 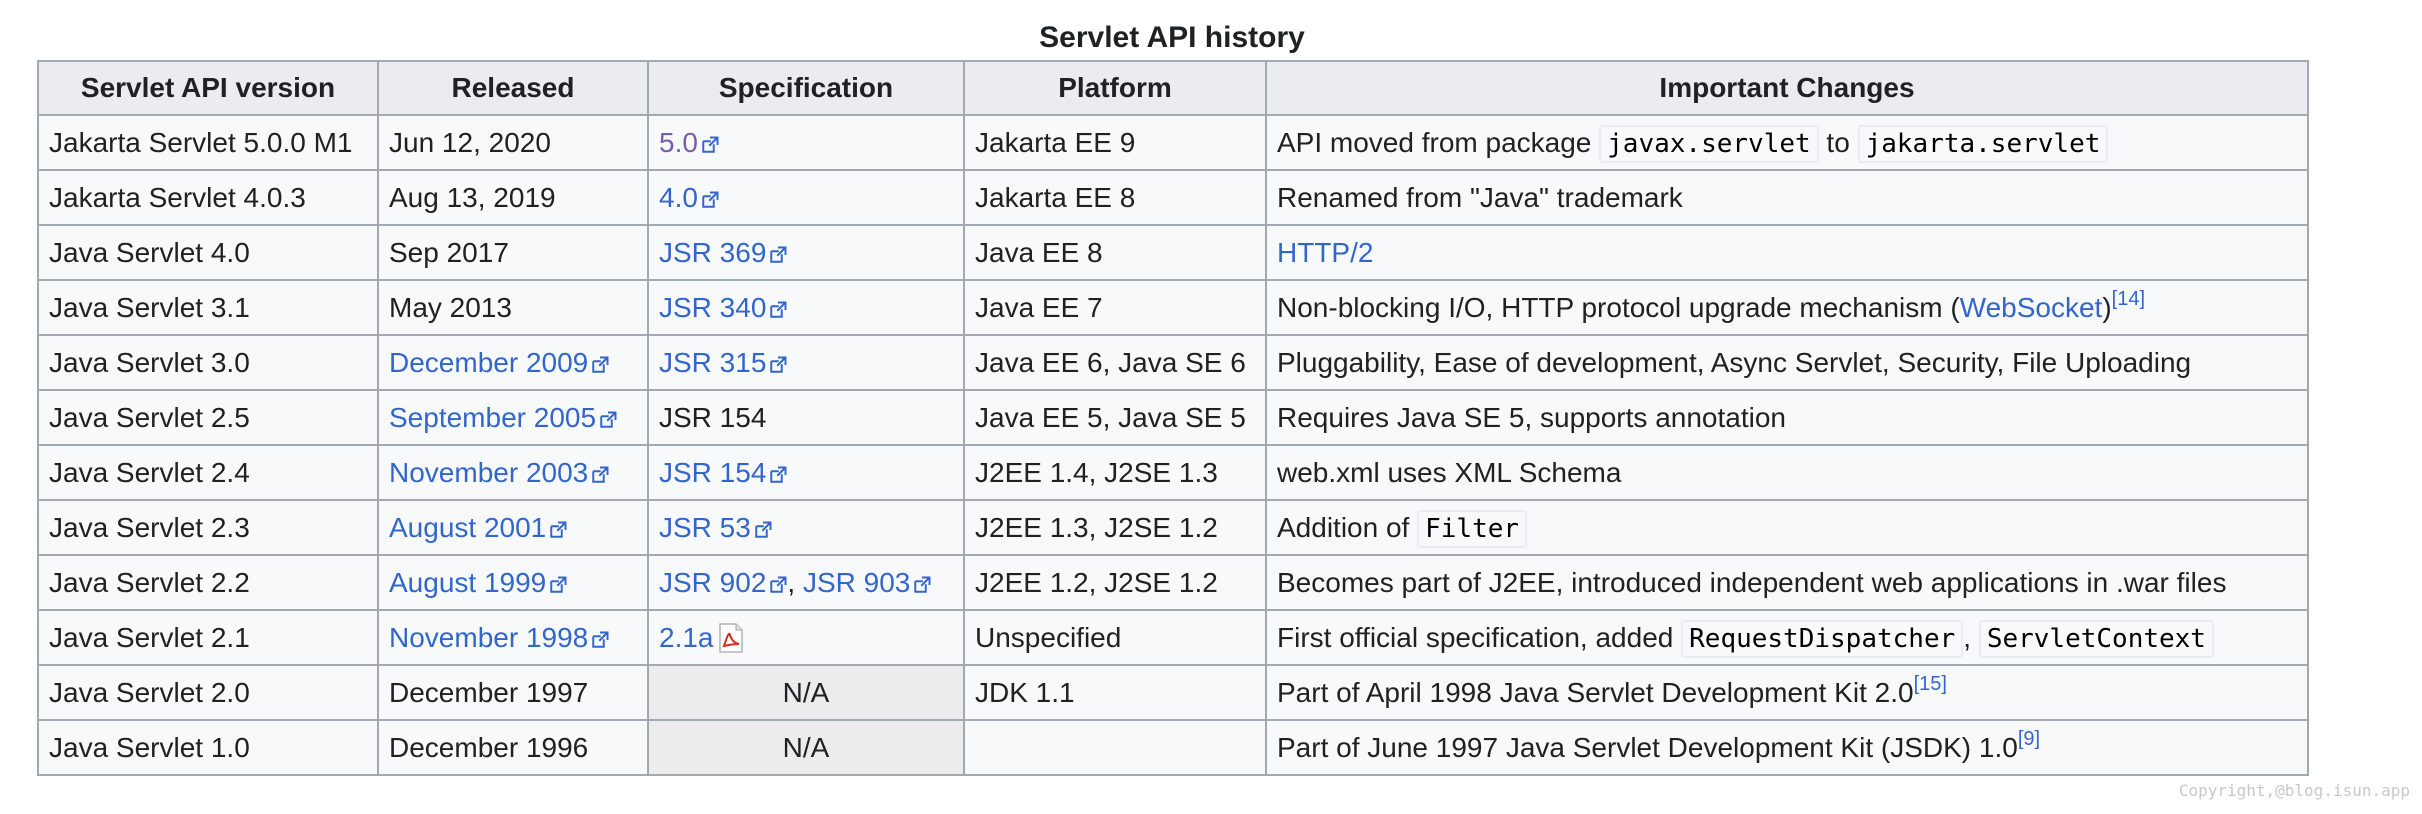 What do you see at coordinates (1325, 252) in the screenshot?
I see `wiki-link: HTTP/2` at bounding box center [1325, 252].